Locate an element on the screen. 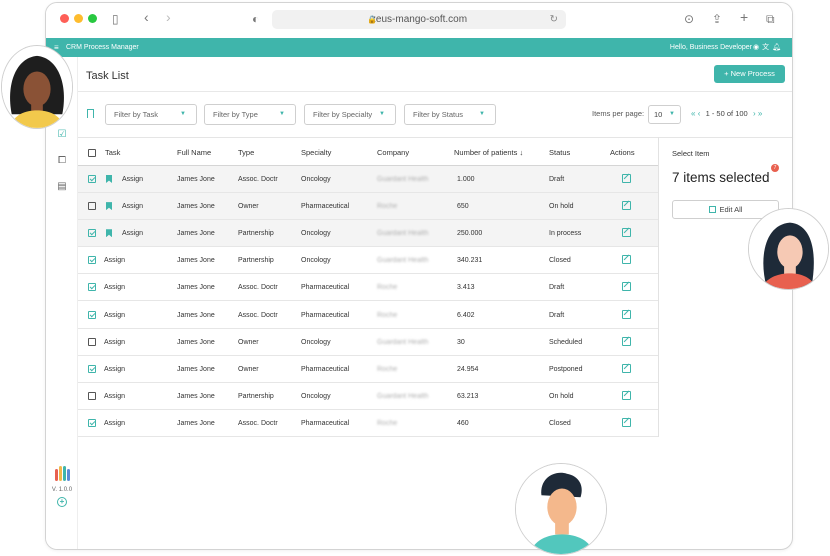 The height and width of the screenshot is (556, 830). last-page-icon: » is located at coordinates (760, 113).